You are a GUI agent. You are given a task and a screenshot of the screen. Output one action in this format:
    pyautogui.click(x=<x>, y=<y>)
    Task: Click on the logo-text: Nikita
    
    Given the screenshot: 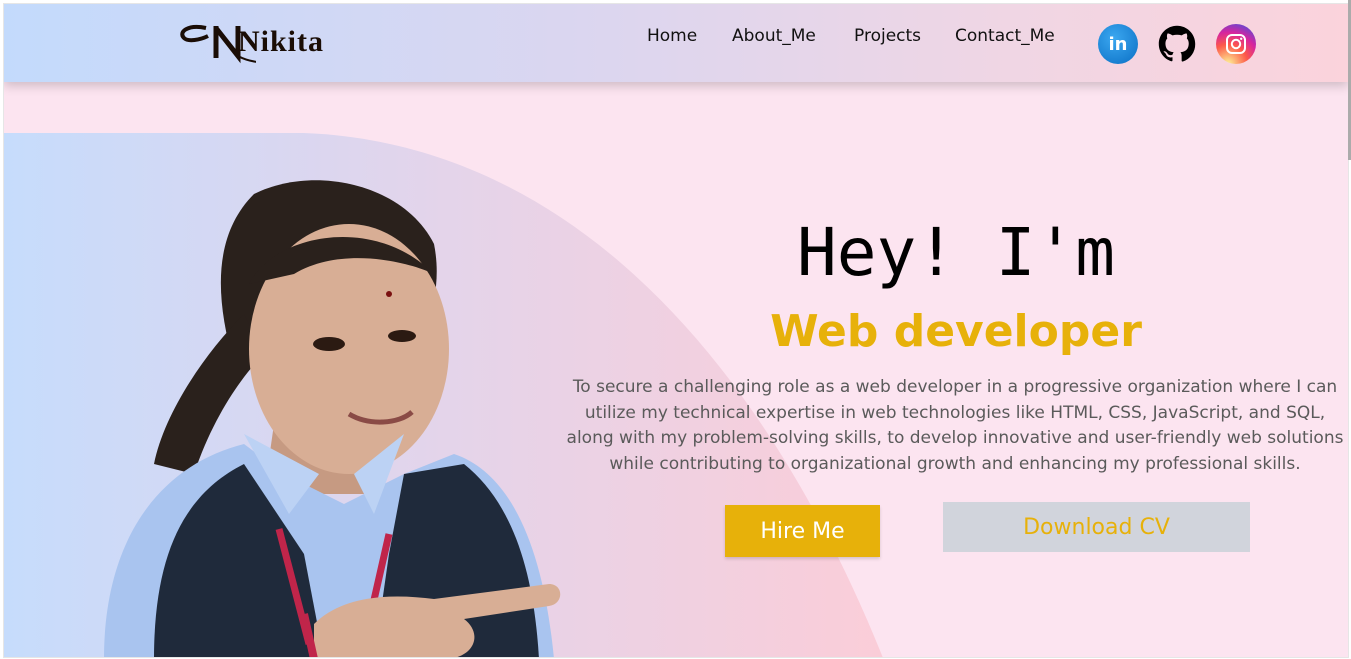 What is the action you would take?
    pyautogui.click(x=281, y=41)
    